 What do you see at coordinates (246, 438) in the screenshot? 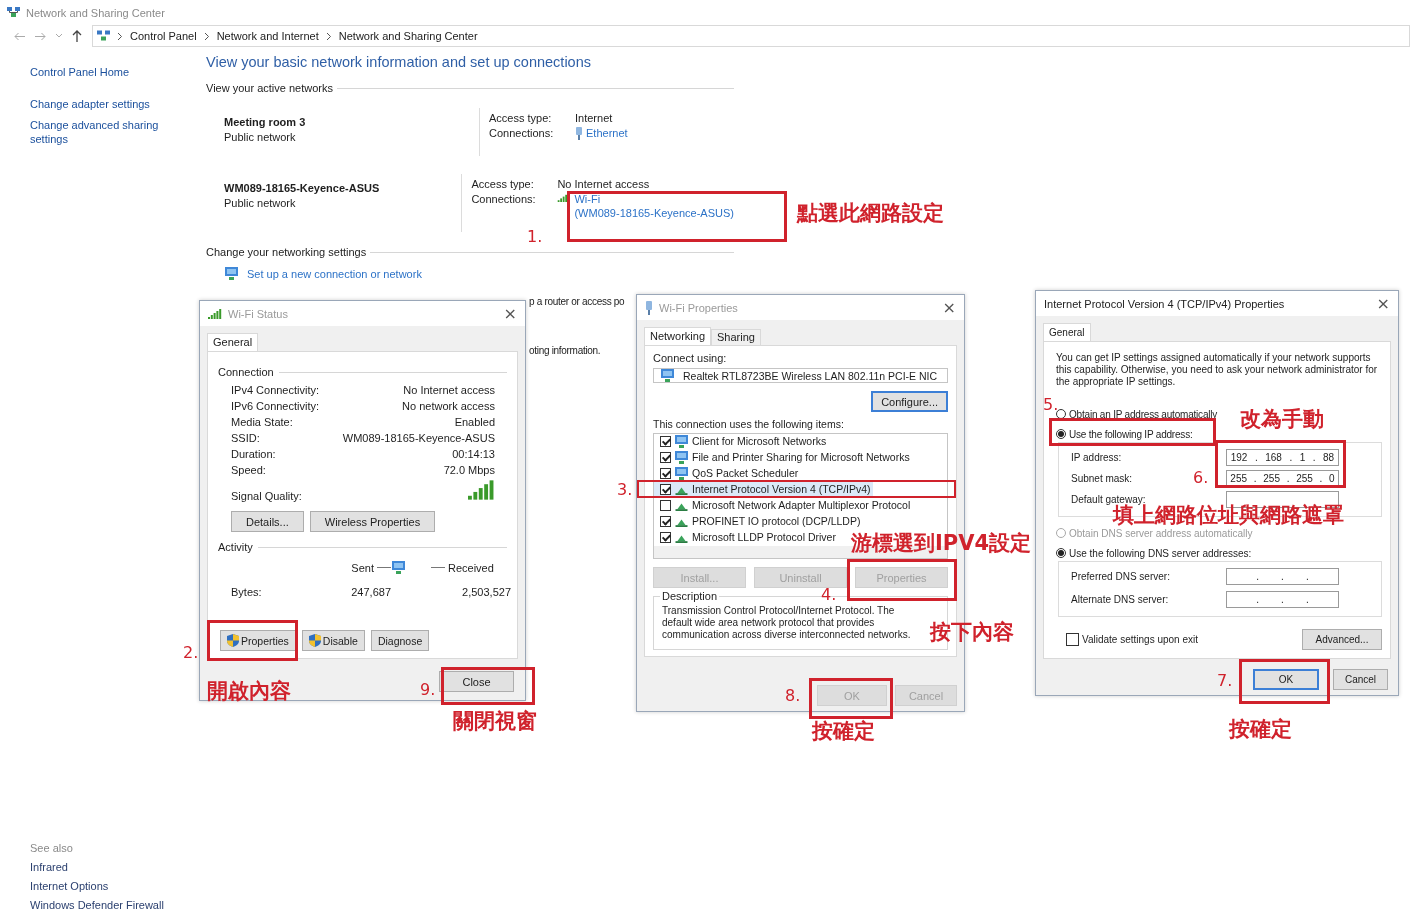
I see `status-label: SSID:` at bounding box center [246, 438].